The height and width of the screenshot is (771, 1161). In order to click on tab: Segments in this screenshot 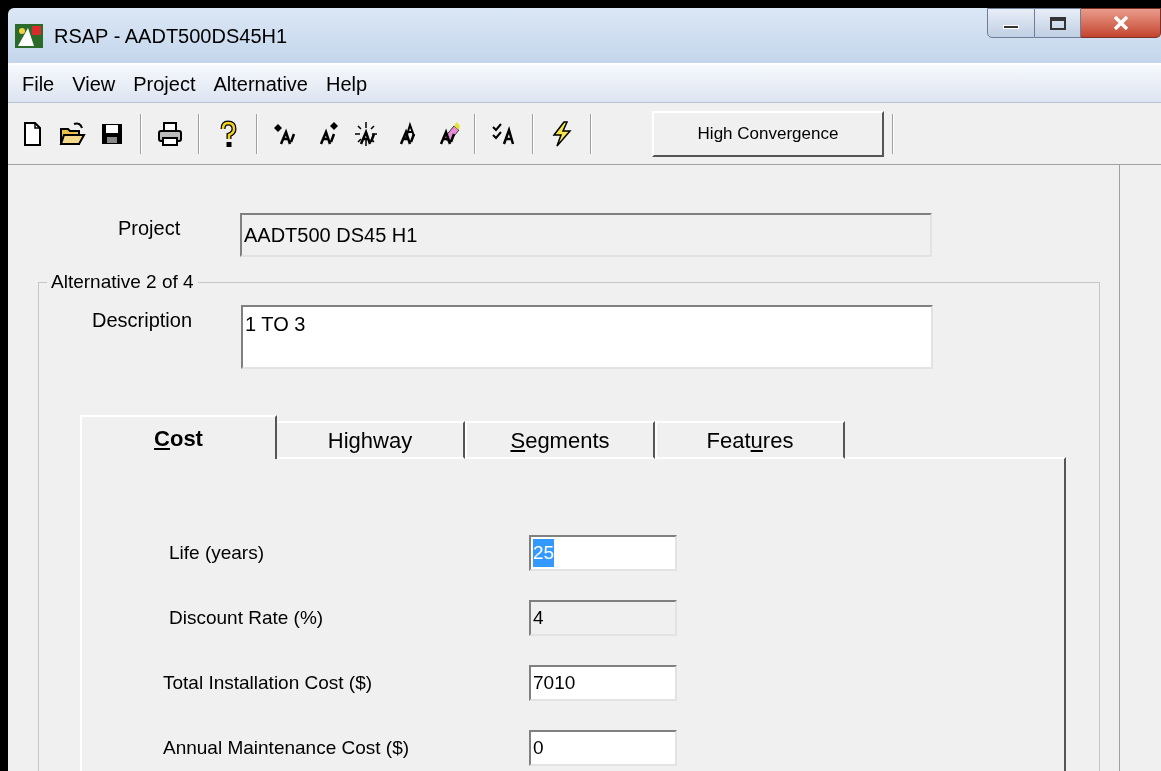, I will do `click(560, 440)`.